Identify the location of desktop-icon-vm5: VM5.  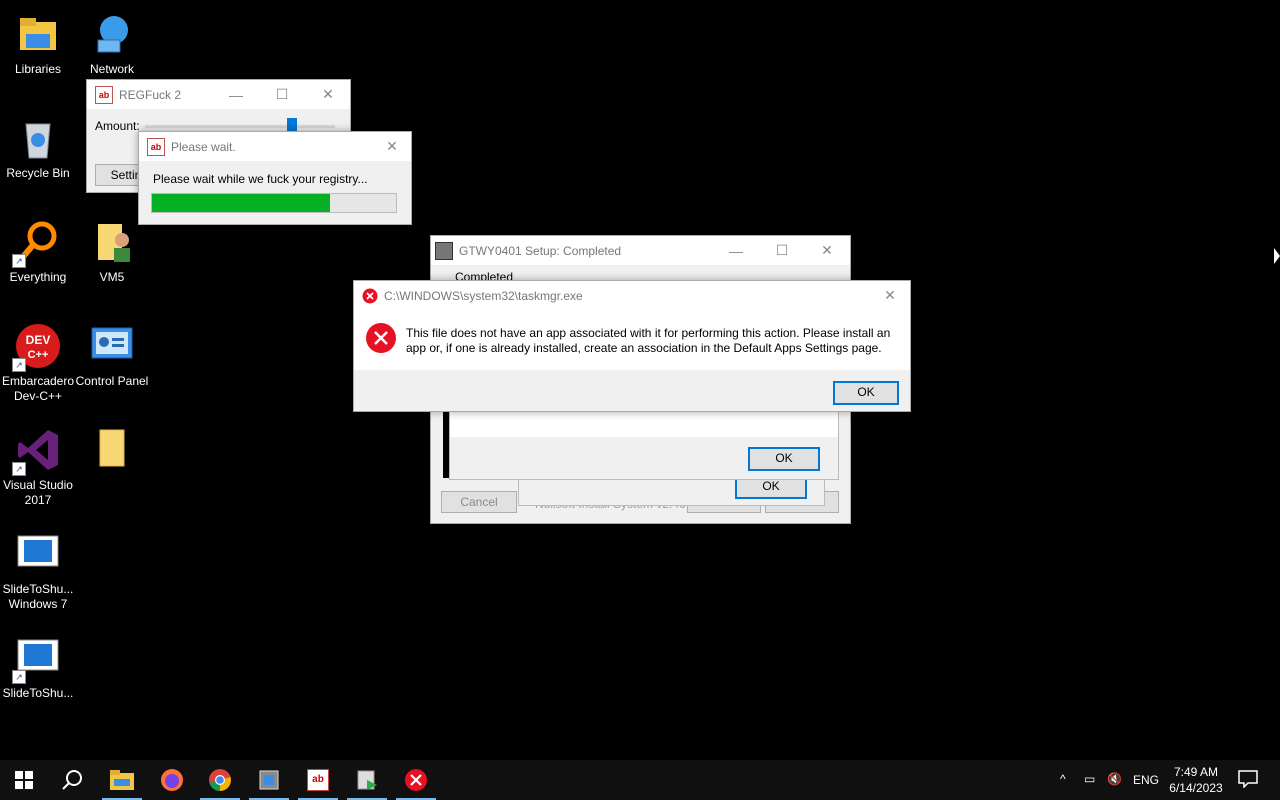
(112, 251).